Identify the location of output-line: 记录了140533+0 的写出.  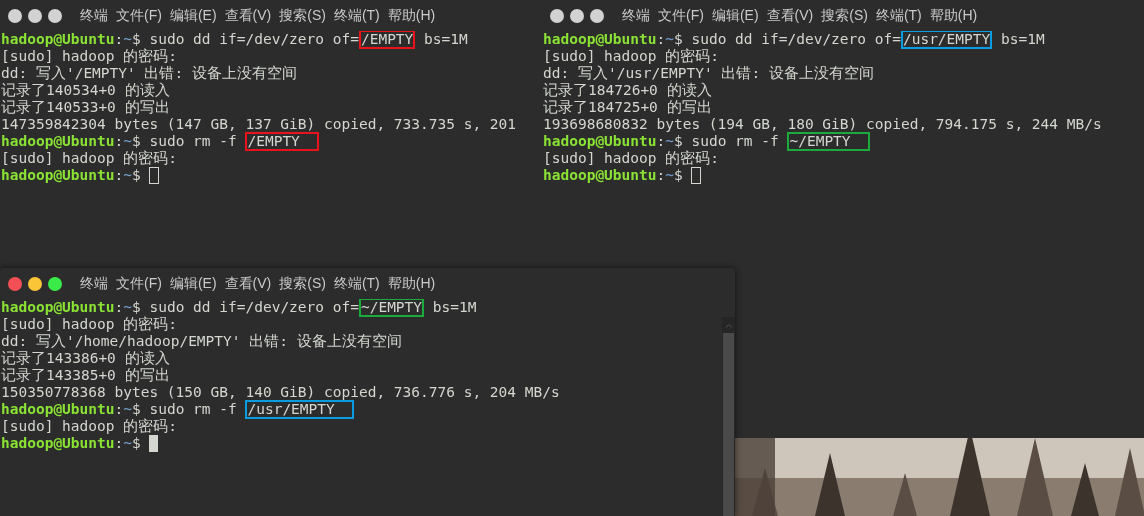
(85, 107).